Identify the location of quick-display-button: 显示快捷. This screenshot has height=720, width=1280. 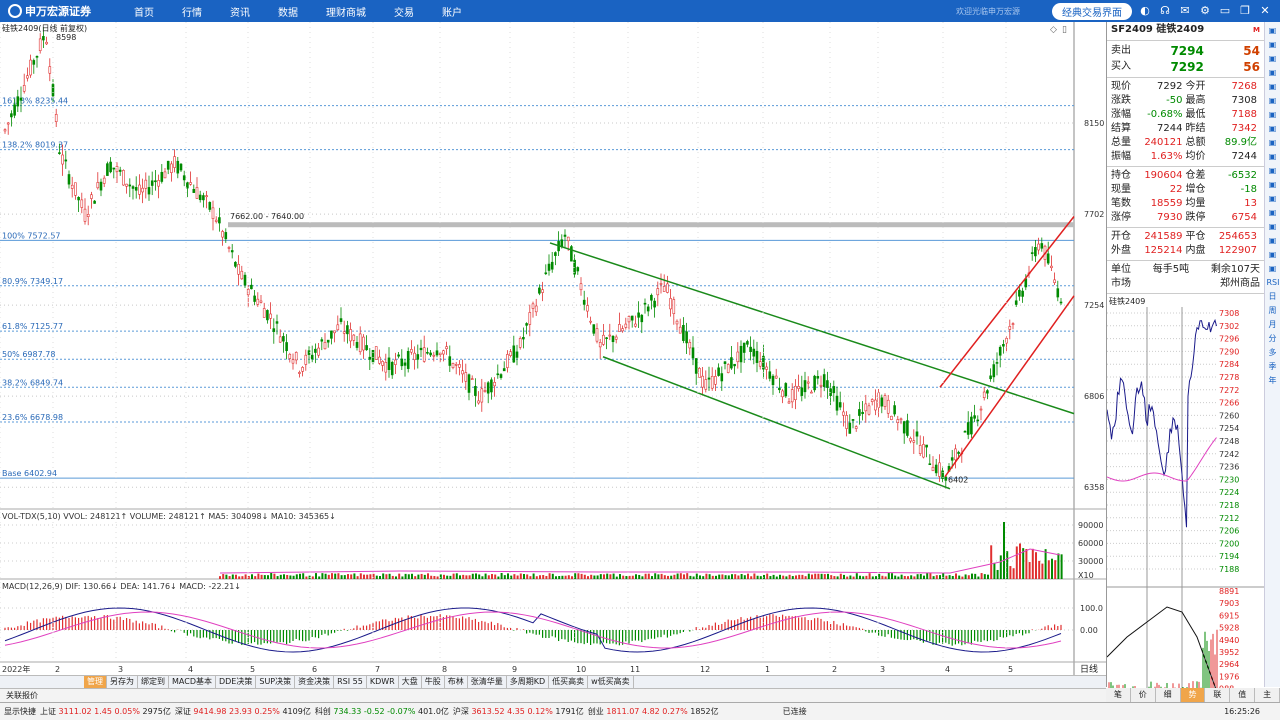
(20, 711).